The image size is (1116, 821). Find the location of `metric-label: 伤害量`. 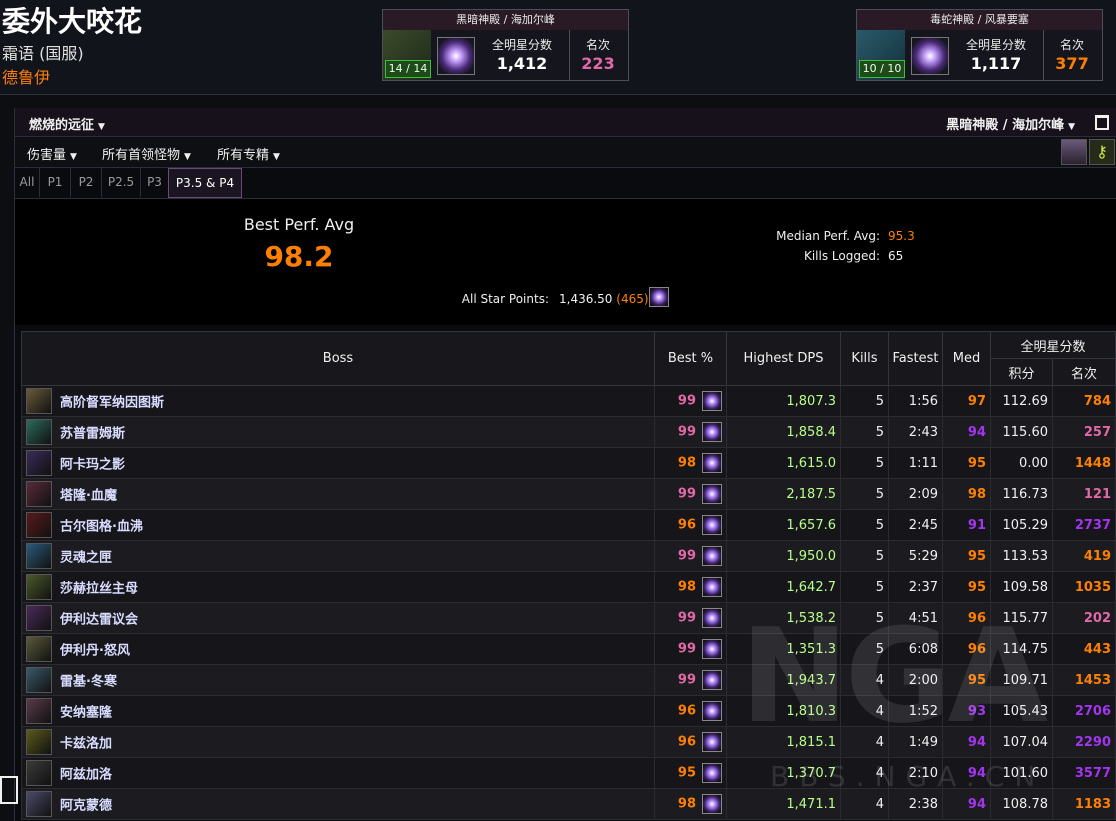

metric-label: 伤害量 is located at coordinates (47, 155).